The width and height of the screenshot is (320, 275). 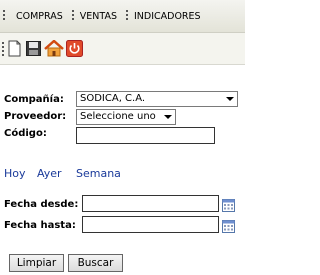 What do you see at coordinates (36, 263) in the screenshot?
I see `limpiar-button: Limpiar` at bounding box center [36, 263].